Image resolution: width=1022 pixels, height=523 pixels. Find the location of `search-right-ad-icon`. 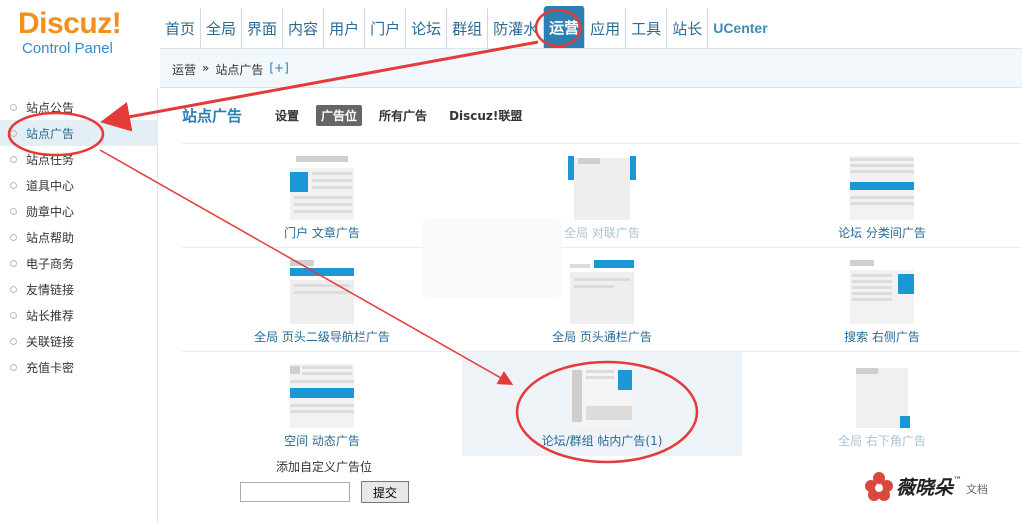

search-right-ad-icon is located at coordinates (882, 292).